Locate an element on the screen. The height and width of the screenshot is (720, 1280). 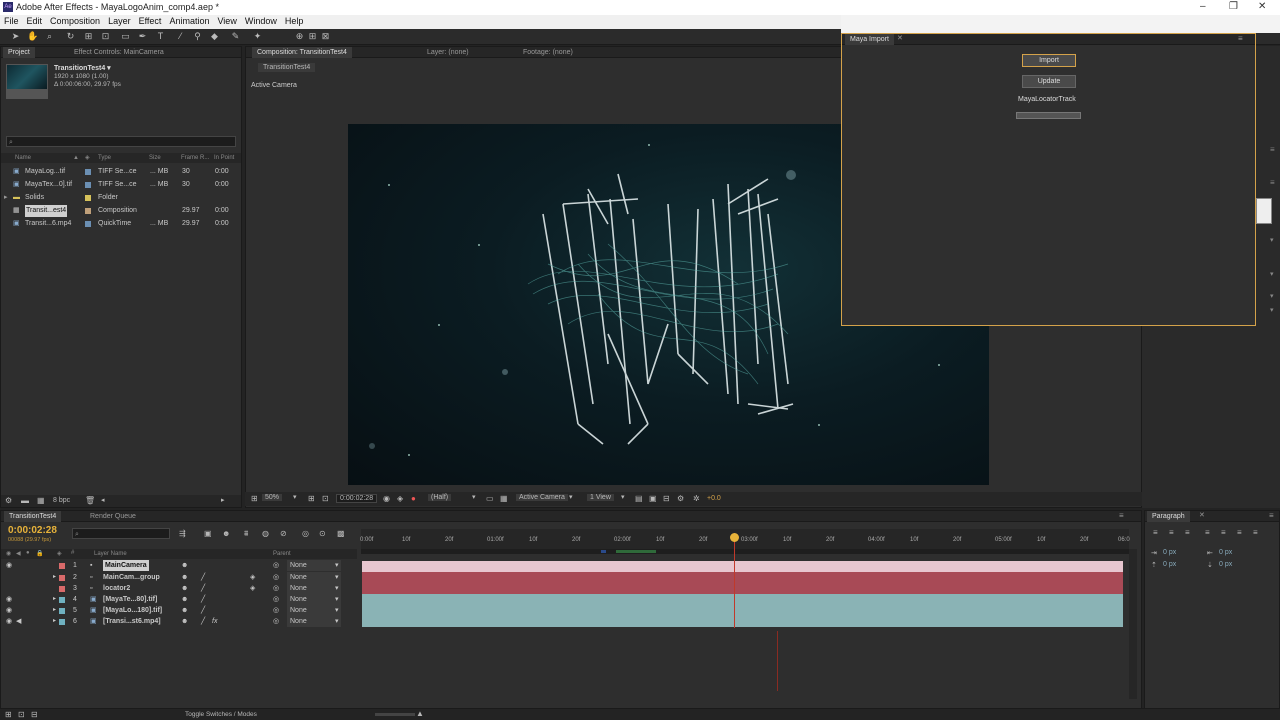
minimize-icon: – is located at coordinates (1203, 6).